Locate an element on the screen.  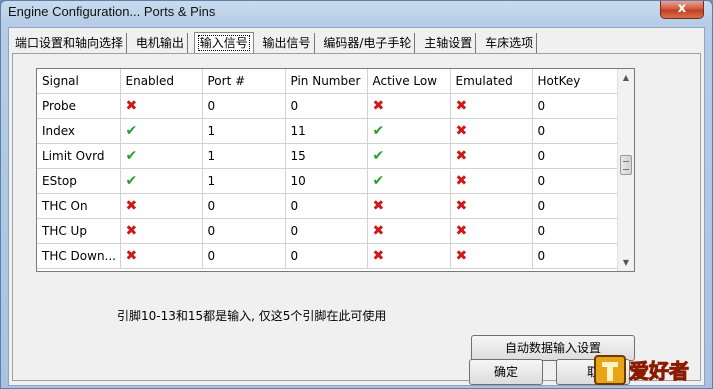
scroll-up-arrow-icon: ▲ is located at coordinates (626, 77).